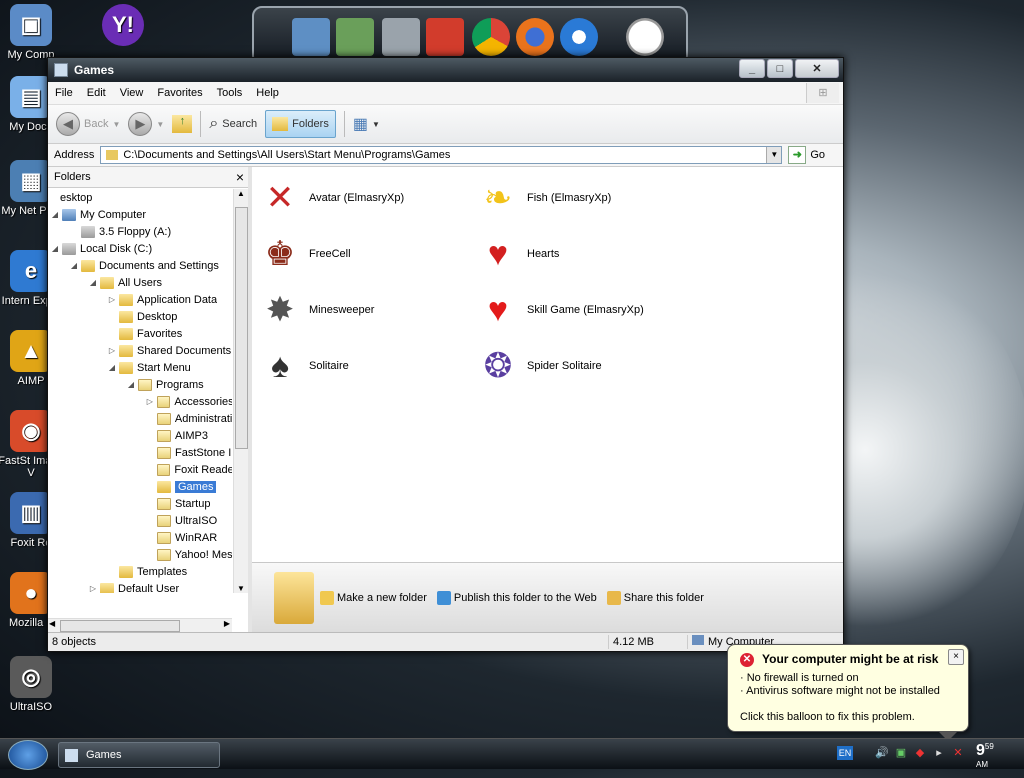 Image resolution: width=1024 pixels, height=778 pixels. I want to click on up-folder-button: ↑, so click(182, 124).